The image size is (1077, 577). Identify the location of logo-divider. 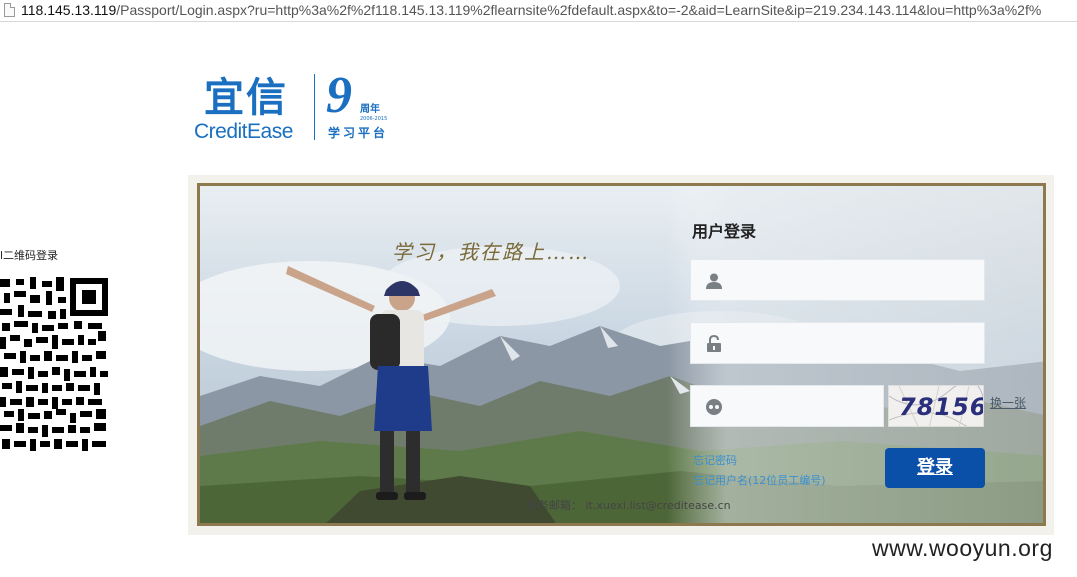
(314, 107).